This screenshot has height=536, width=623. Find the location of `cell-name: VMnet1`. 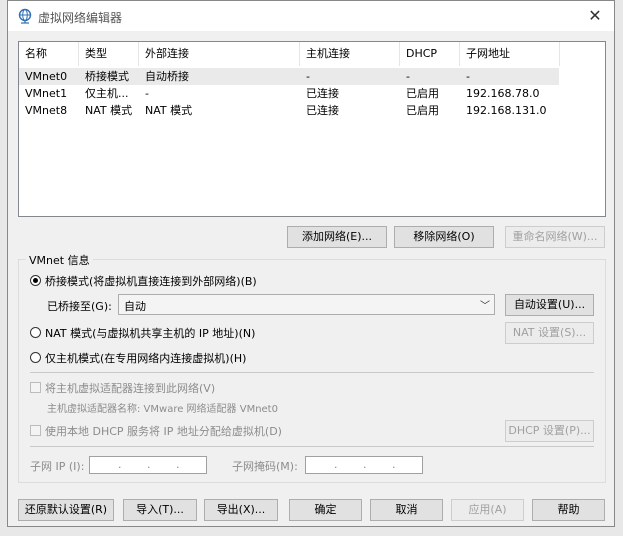

cell-name: VMnet1 is located at coordinates (46, 93).